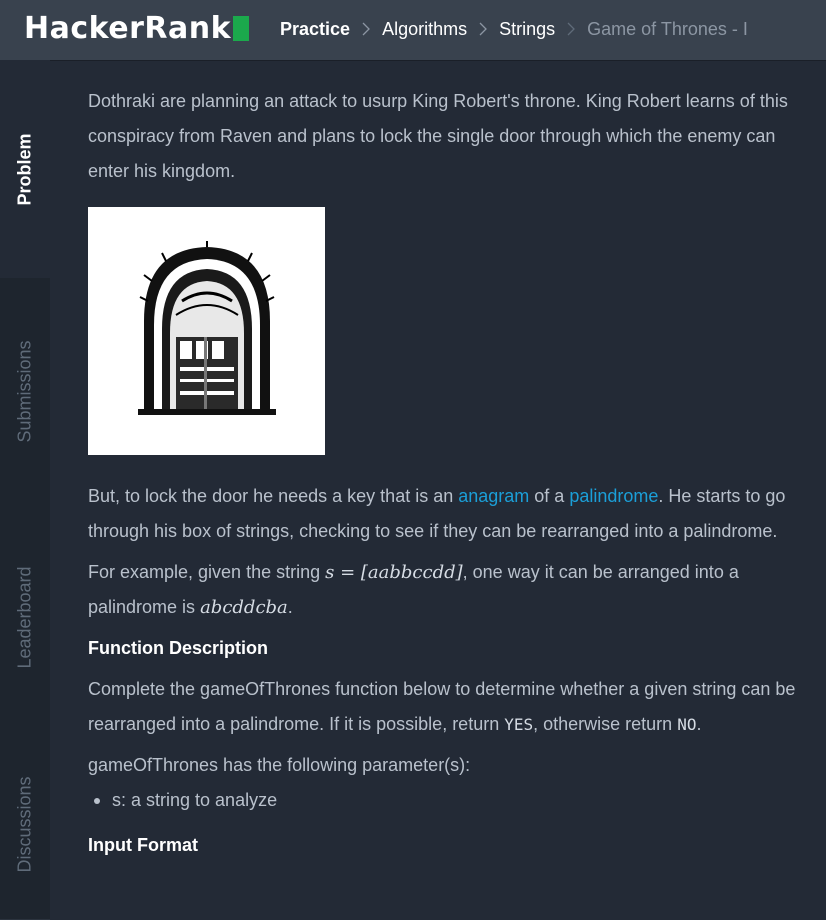 The image size is (826, 920). I want to click on anagram-link: anagram, so click(493, 496).